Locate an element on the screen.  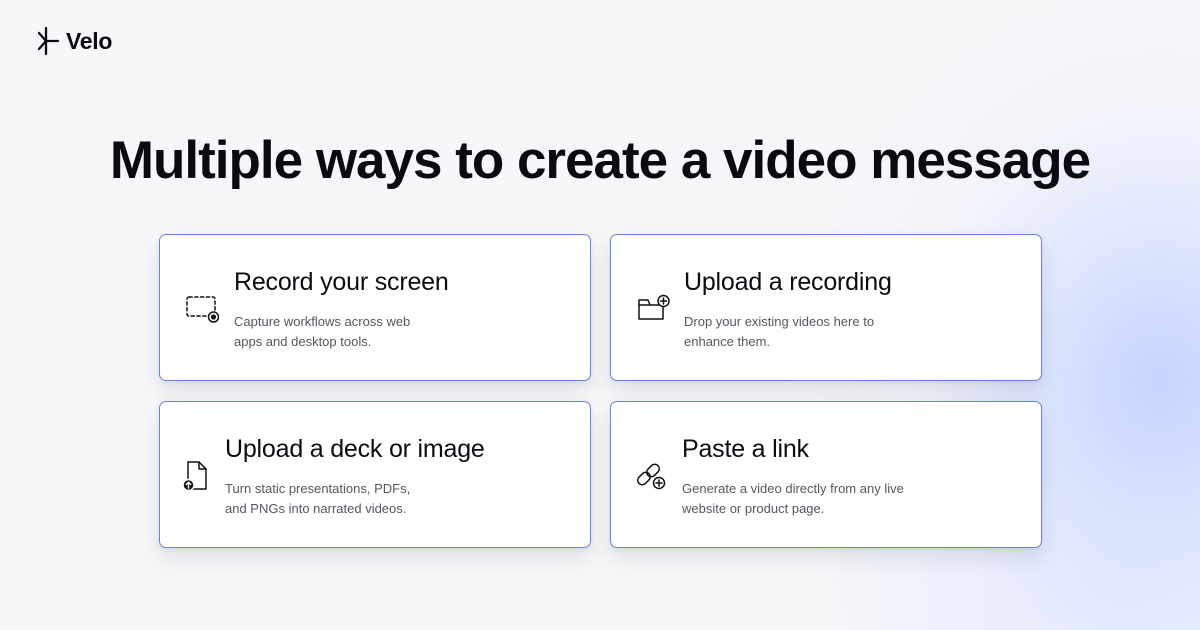
page-headline: Multiple ways to create a video message is located at coordinates (600, 160).